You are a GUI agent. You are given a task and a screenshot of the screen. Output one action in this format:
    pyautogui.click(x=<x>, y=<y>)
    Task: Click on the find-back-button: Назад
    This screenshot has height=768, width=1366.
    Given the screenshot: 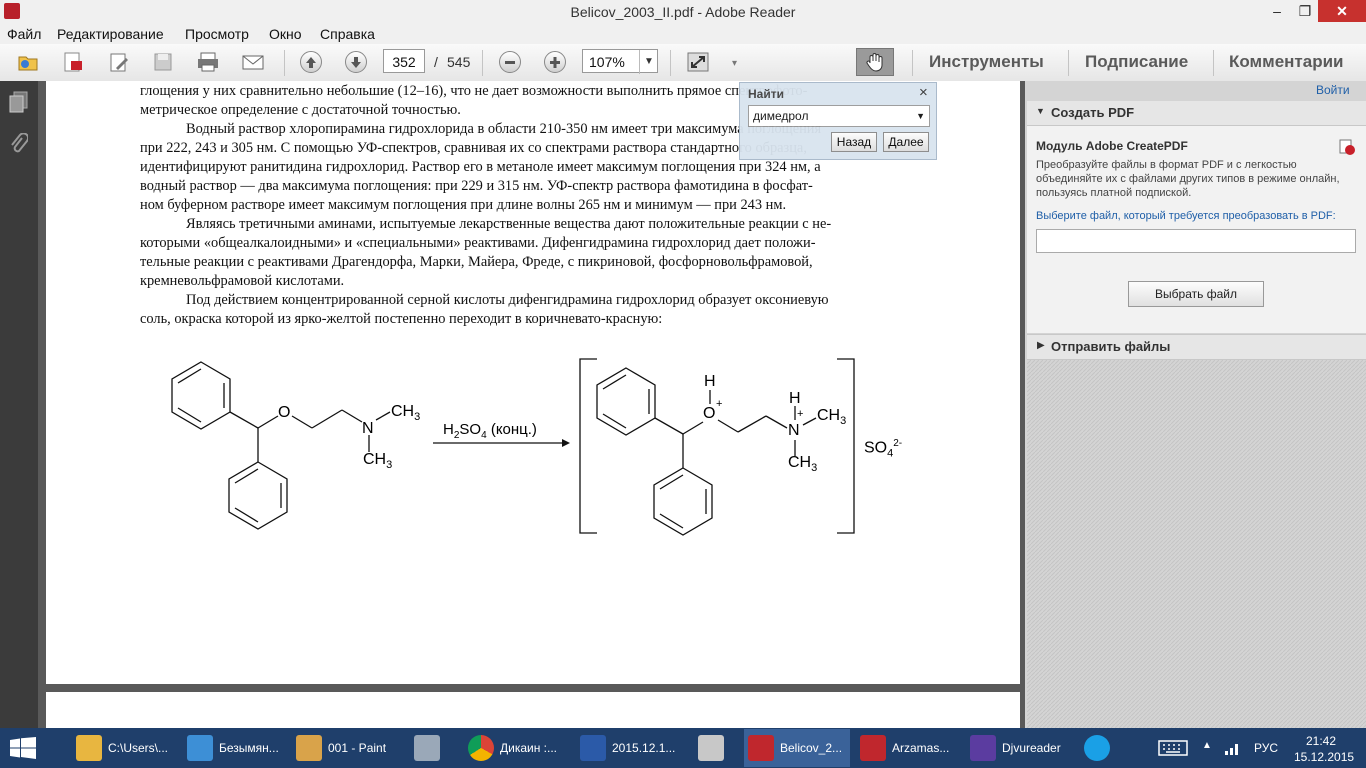 What is the action you would take?
    pyautogui.click(x=854, y=142)
    